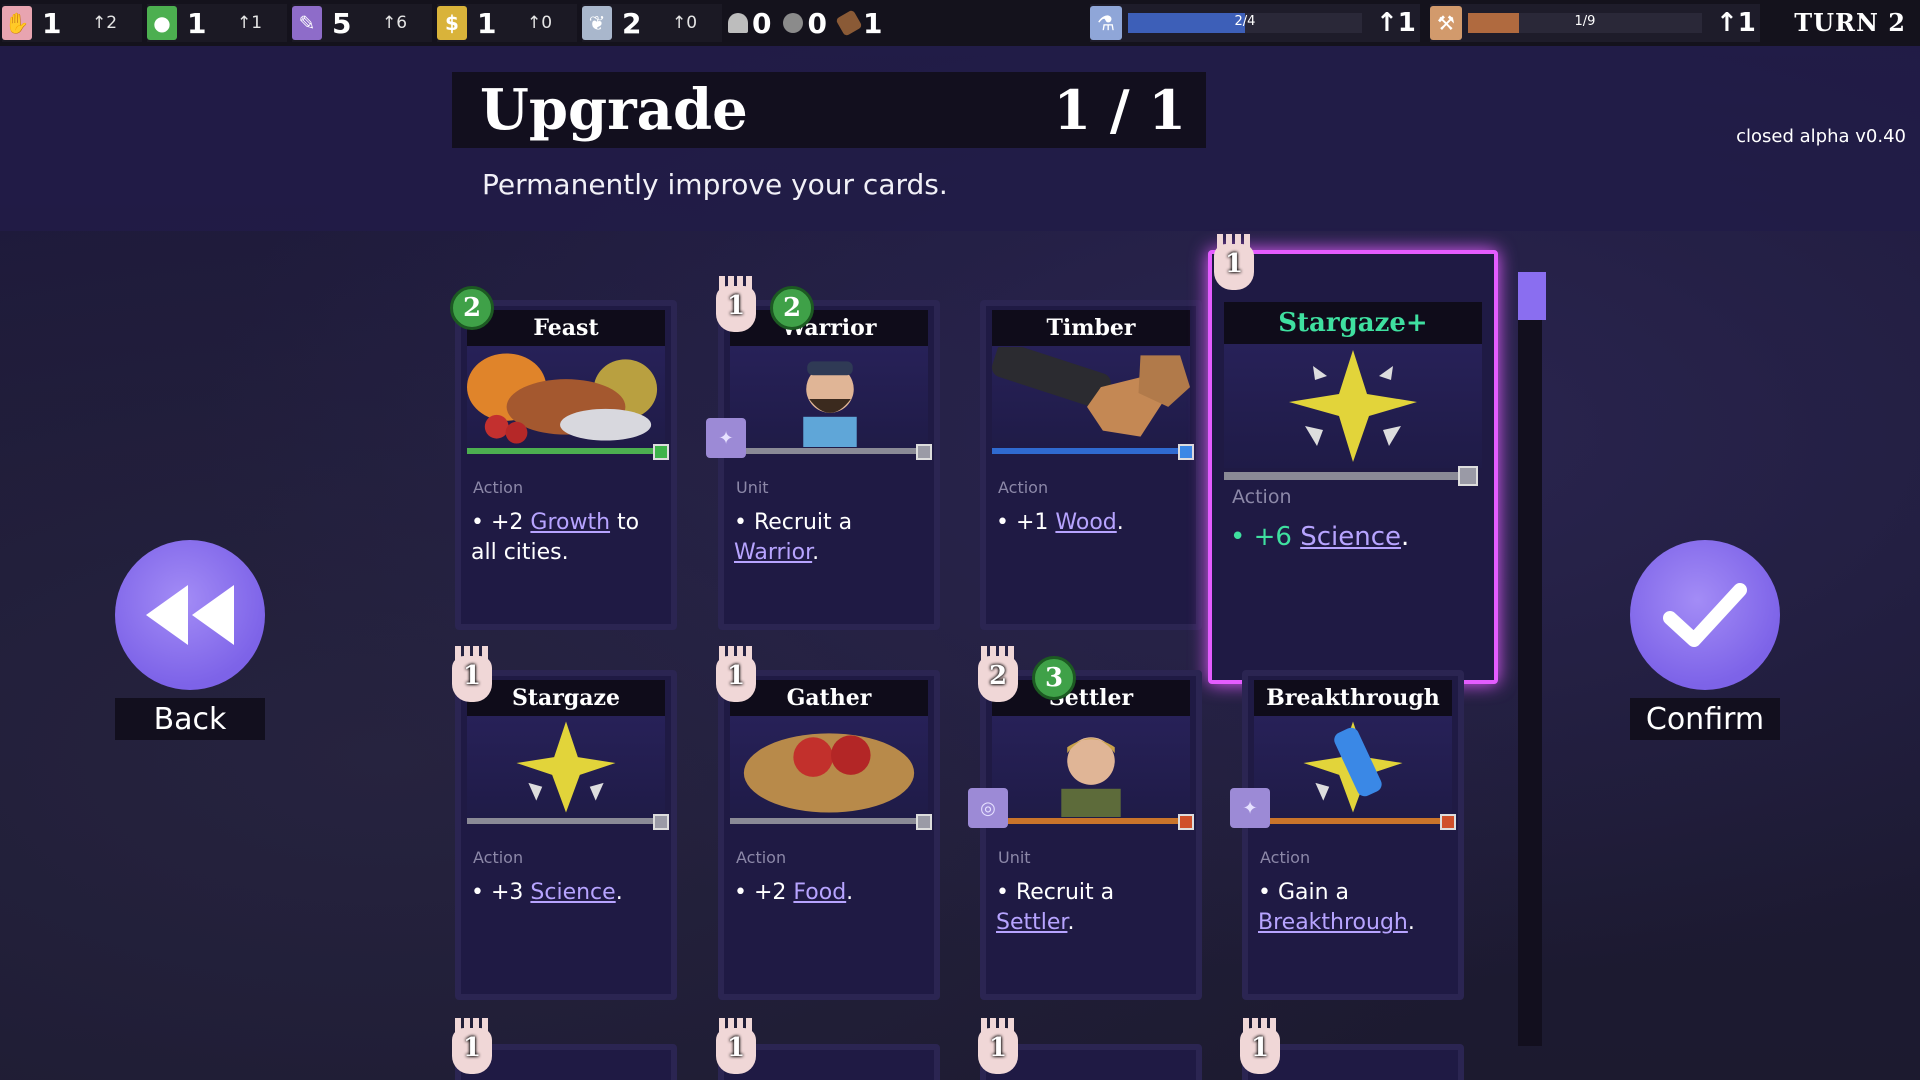  Describe the element at coordinates (250, 23) in the screenshot. I see `food-gain: ↑1` at that location.